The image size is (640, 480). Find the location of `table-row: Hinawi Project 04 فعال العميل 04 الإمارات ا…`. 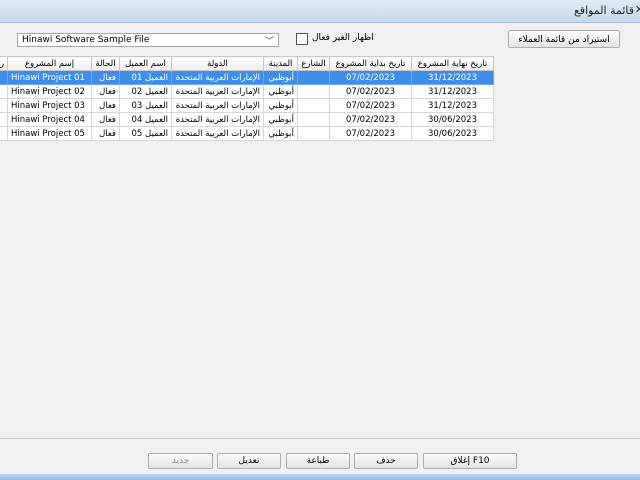

table-row: Hinawi Project 04 فعال العميل 04 الإمارات ا… is located at coordinates (247, 119).